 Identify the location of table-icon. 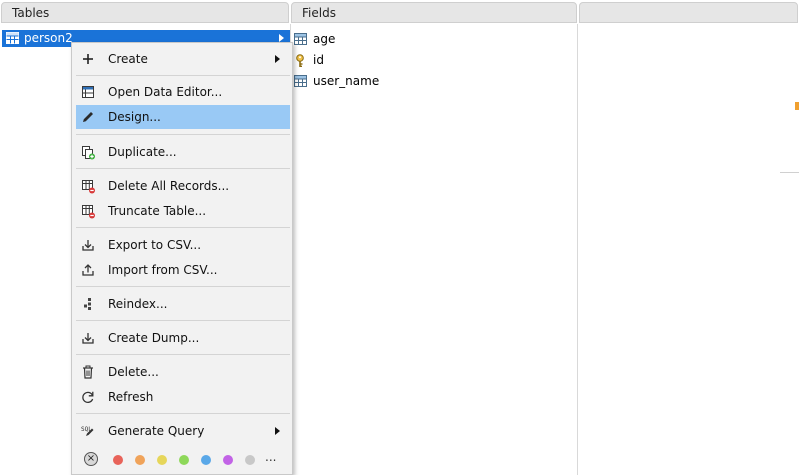
(12, 38).